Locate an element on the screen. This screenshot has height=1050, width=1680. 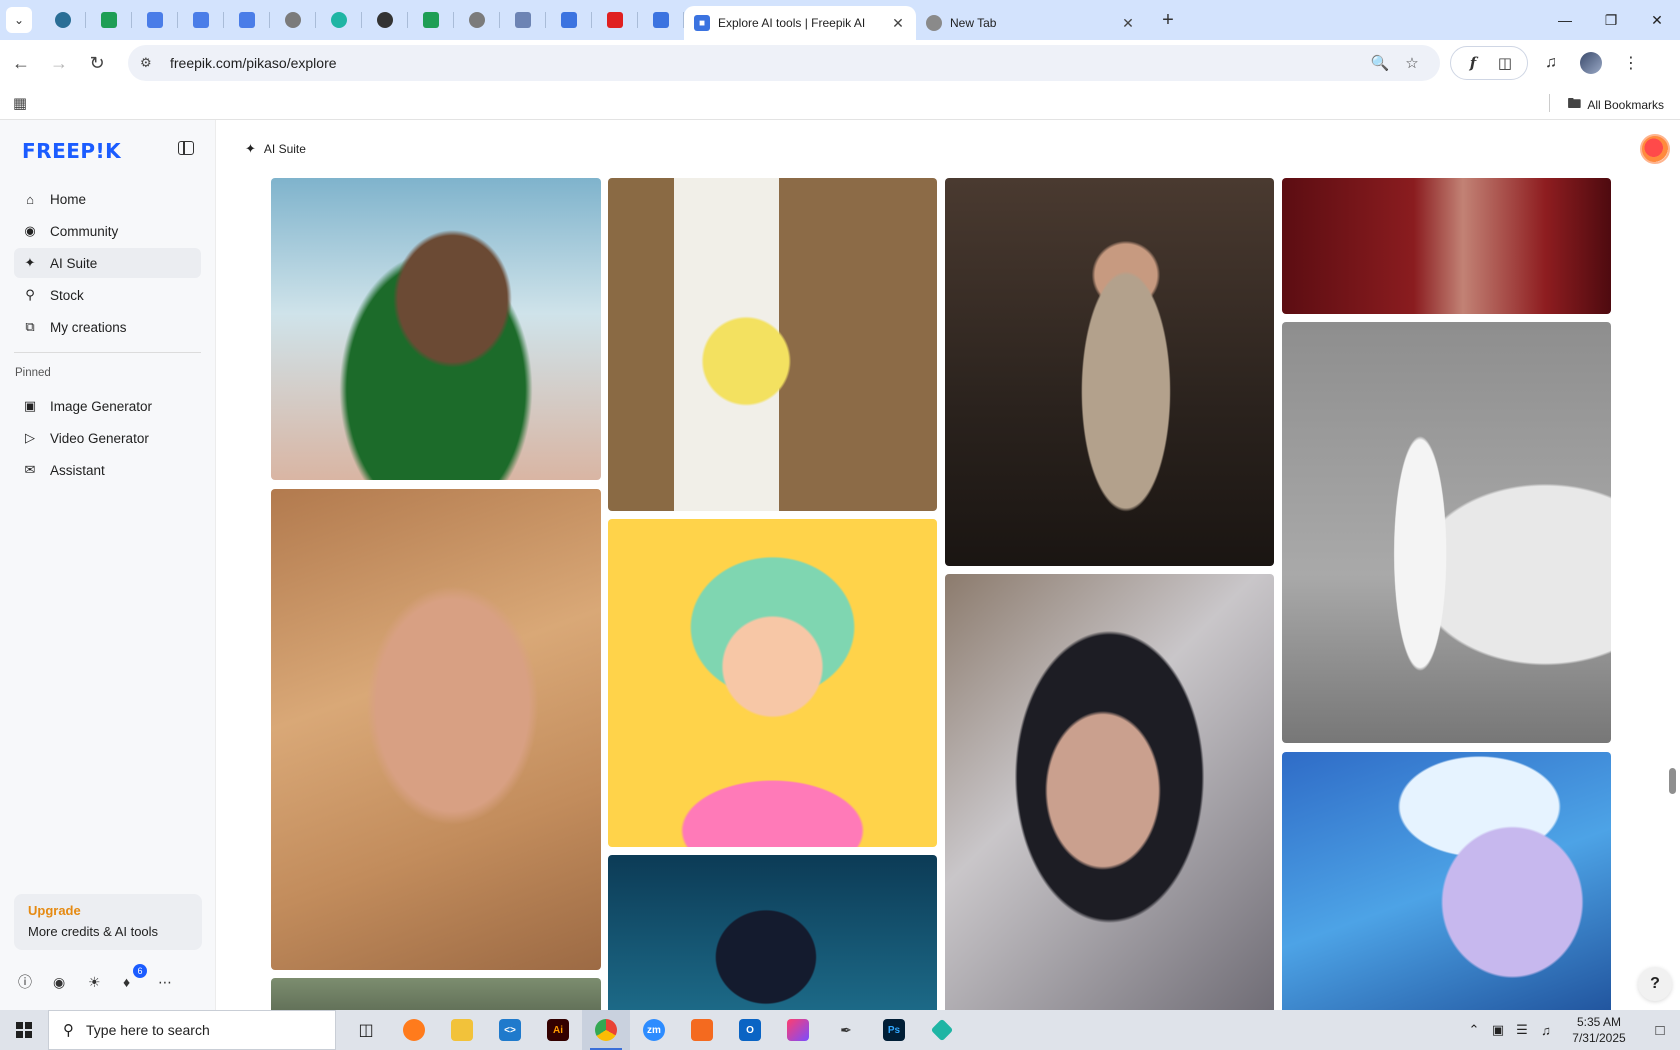
sidebar-item-home: ⌂ Home is located at coordinates (107, 199).